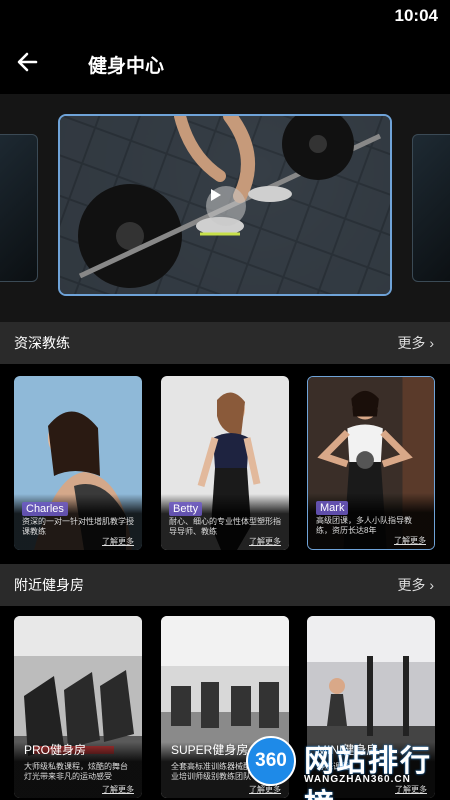 This screenshot has width=450, height=800. Describe the element at coordinates (19, 208) in the screenshot. I see `carousel-prev-card` at that location.